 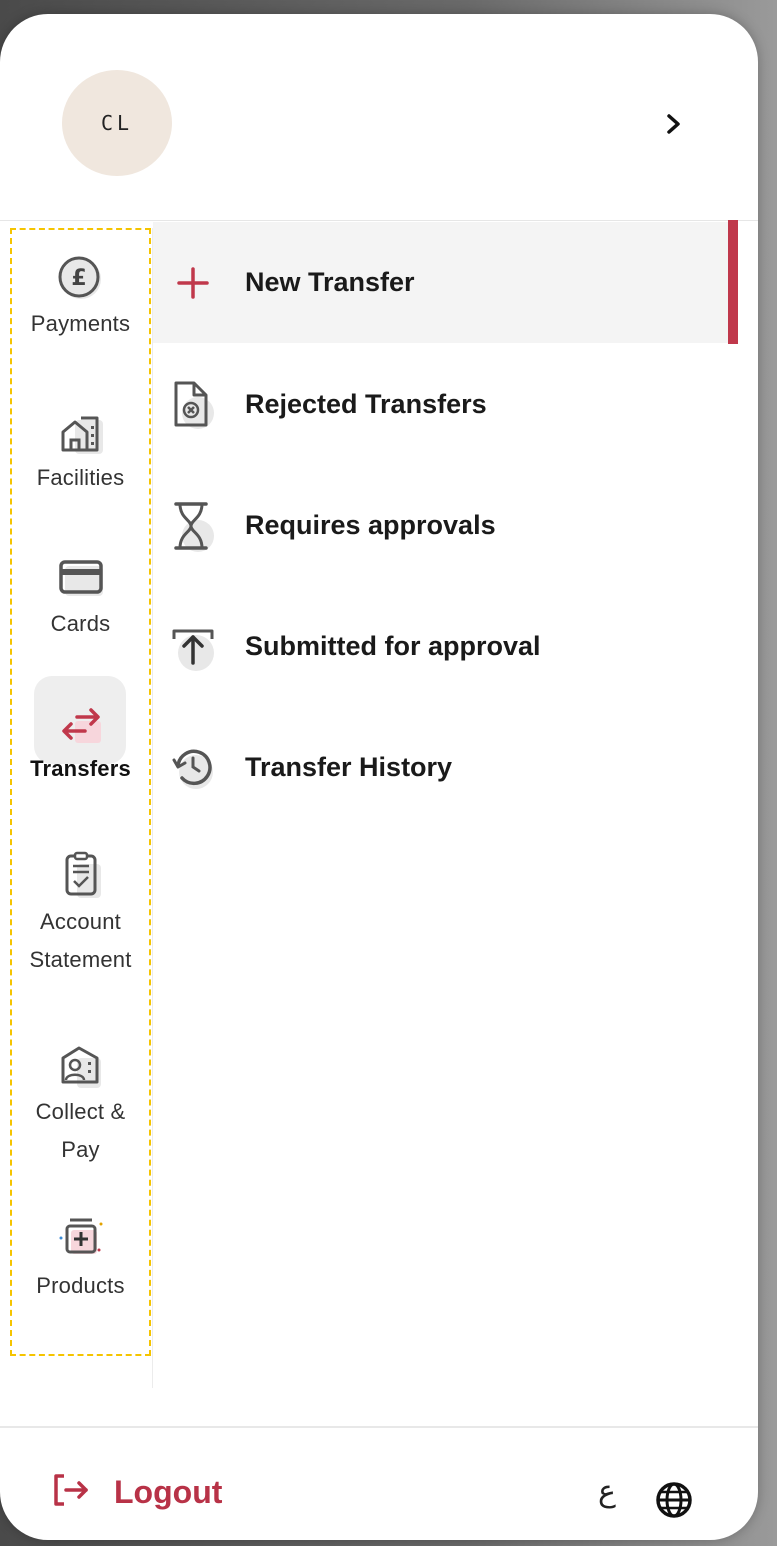 What do you see at coordinates (80, 1285) in the screenshot?
I see `rail-label-products: Products` at bounding box center [80, 1285].